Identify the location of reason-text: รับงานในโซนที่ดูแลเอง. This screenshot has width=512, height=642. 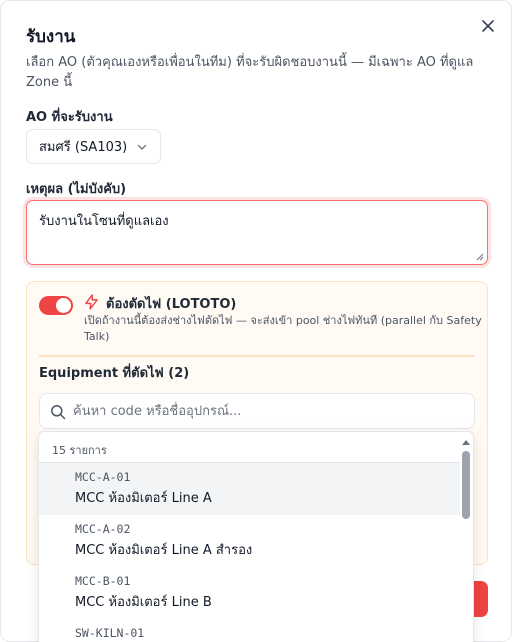
(104, 221).